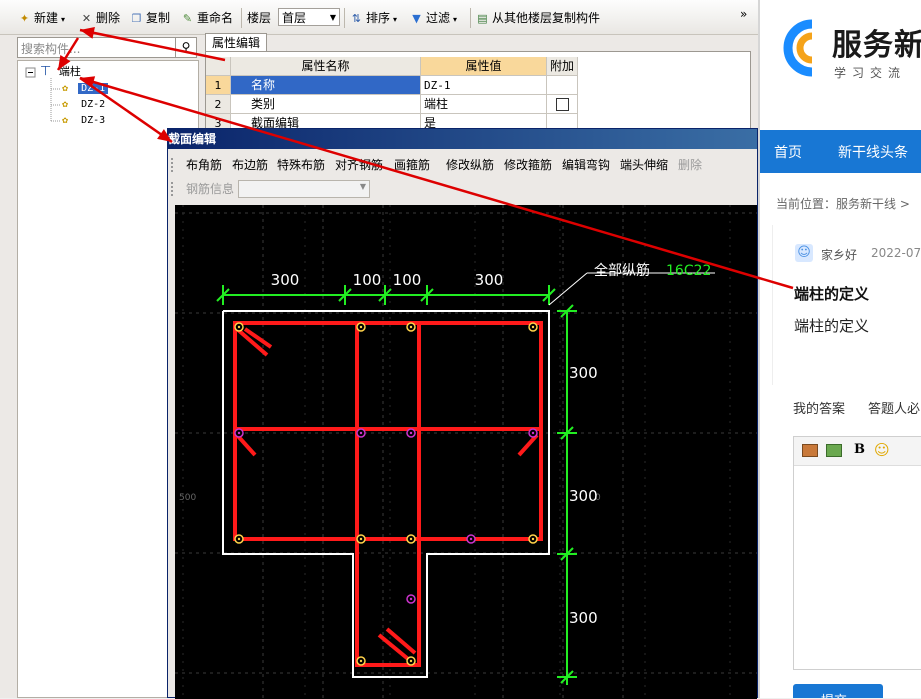  Describe the element at coordinates (100, 18) in the screenshot. I see `delete-button: ✕ 删除` at that location.